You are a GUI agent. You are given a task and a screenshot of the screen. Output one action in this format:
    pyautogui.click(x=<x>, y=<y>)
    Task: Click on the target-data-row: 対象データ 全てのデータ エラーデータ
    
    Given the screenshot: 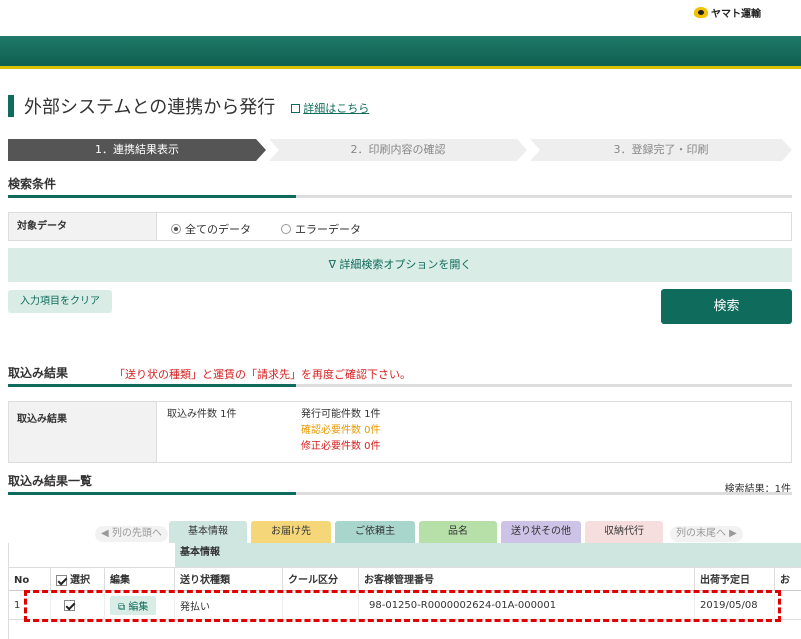 What is the action you would take?
    pyautogui.click(x=400, y=226)
    